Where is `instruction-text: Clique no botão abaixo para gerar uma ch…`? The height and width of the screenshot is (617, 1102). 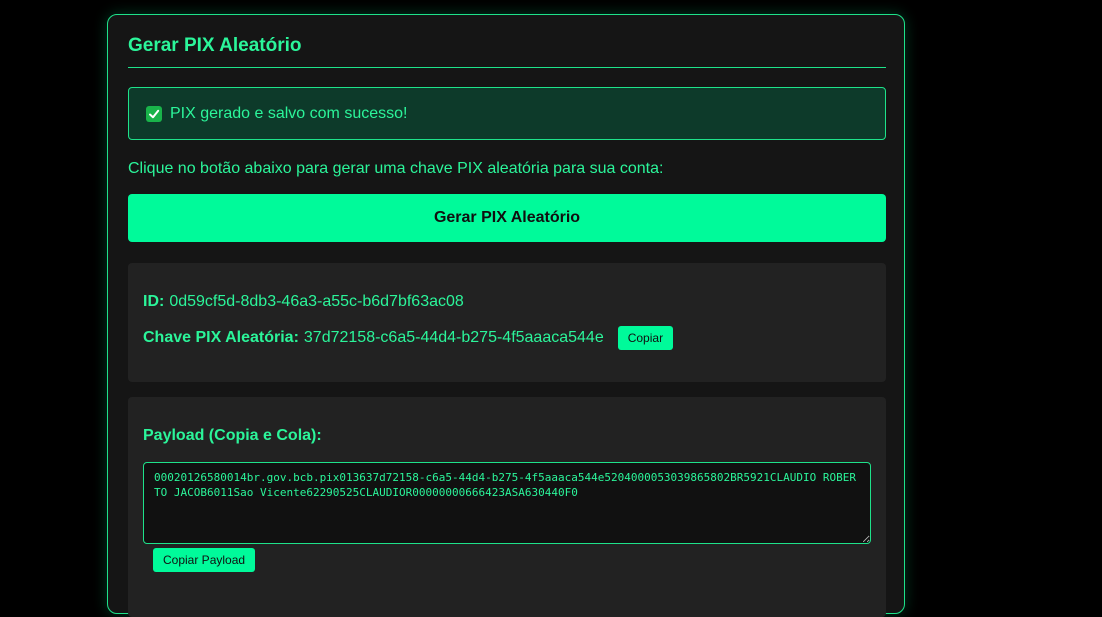
instruction-text: Clique no botão abaixo para gerar uma ch… is located at coordinates (396, 168).